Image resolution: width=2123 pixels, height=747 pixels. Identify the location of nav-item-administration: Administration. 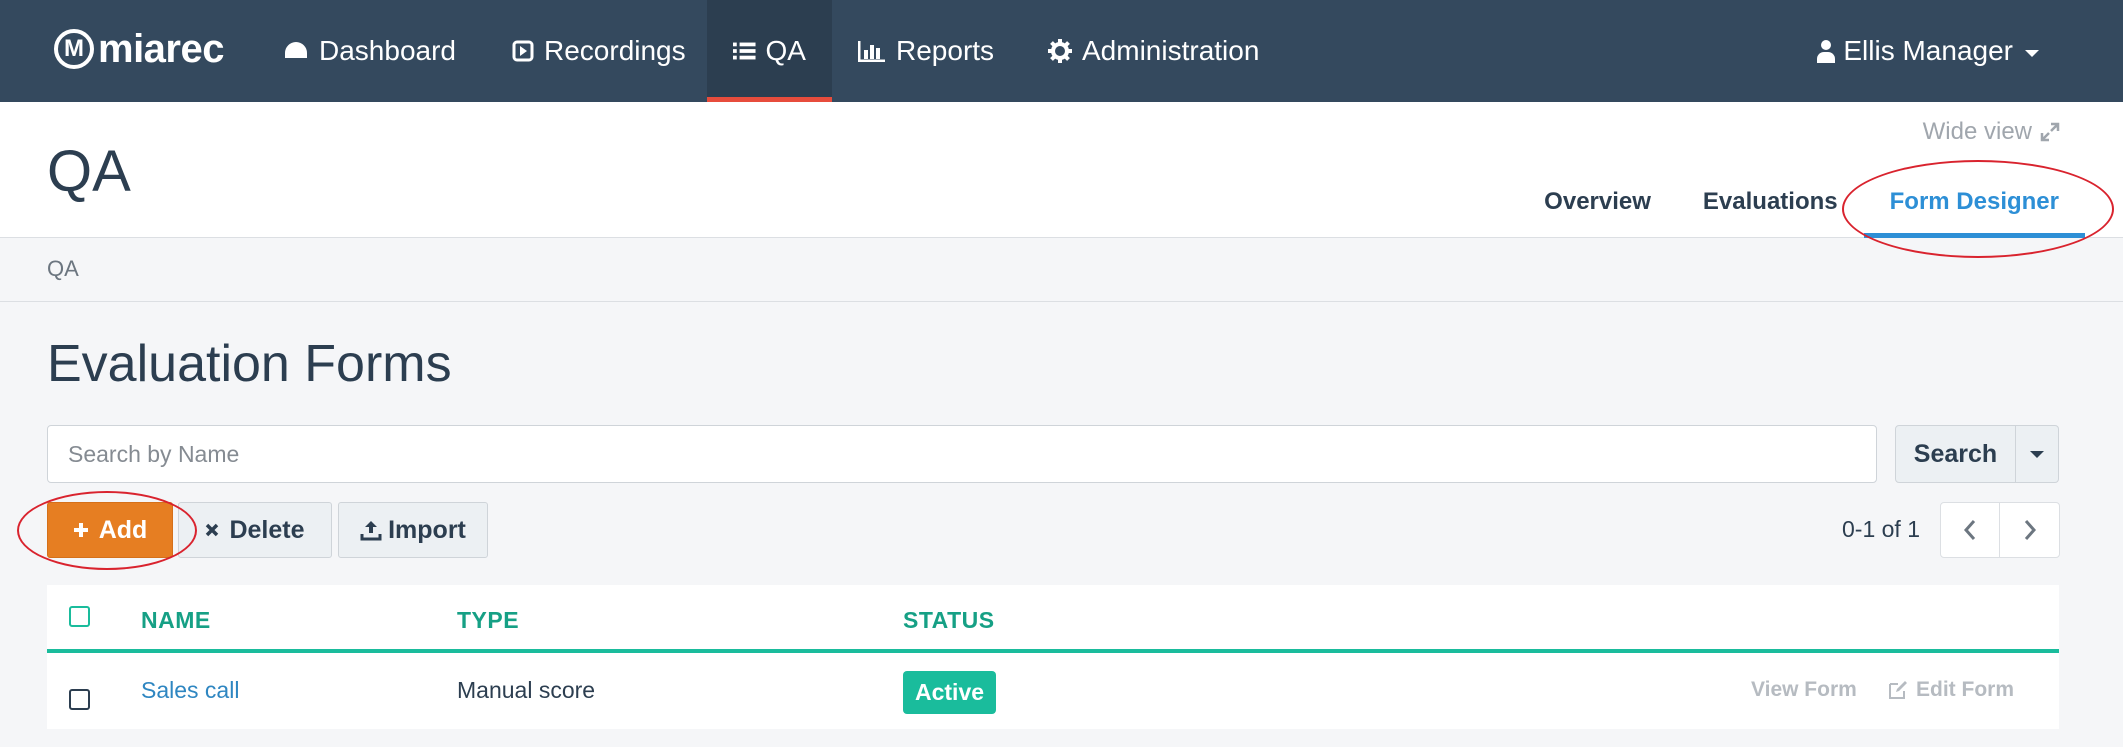
(1153, 51).